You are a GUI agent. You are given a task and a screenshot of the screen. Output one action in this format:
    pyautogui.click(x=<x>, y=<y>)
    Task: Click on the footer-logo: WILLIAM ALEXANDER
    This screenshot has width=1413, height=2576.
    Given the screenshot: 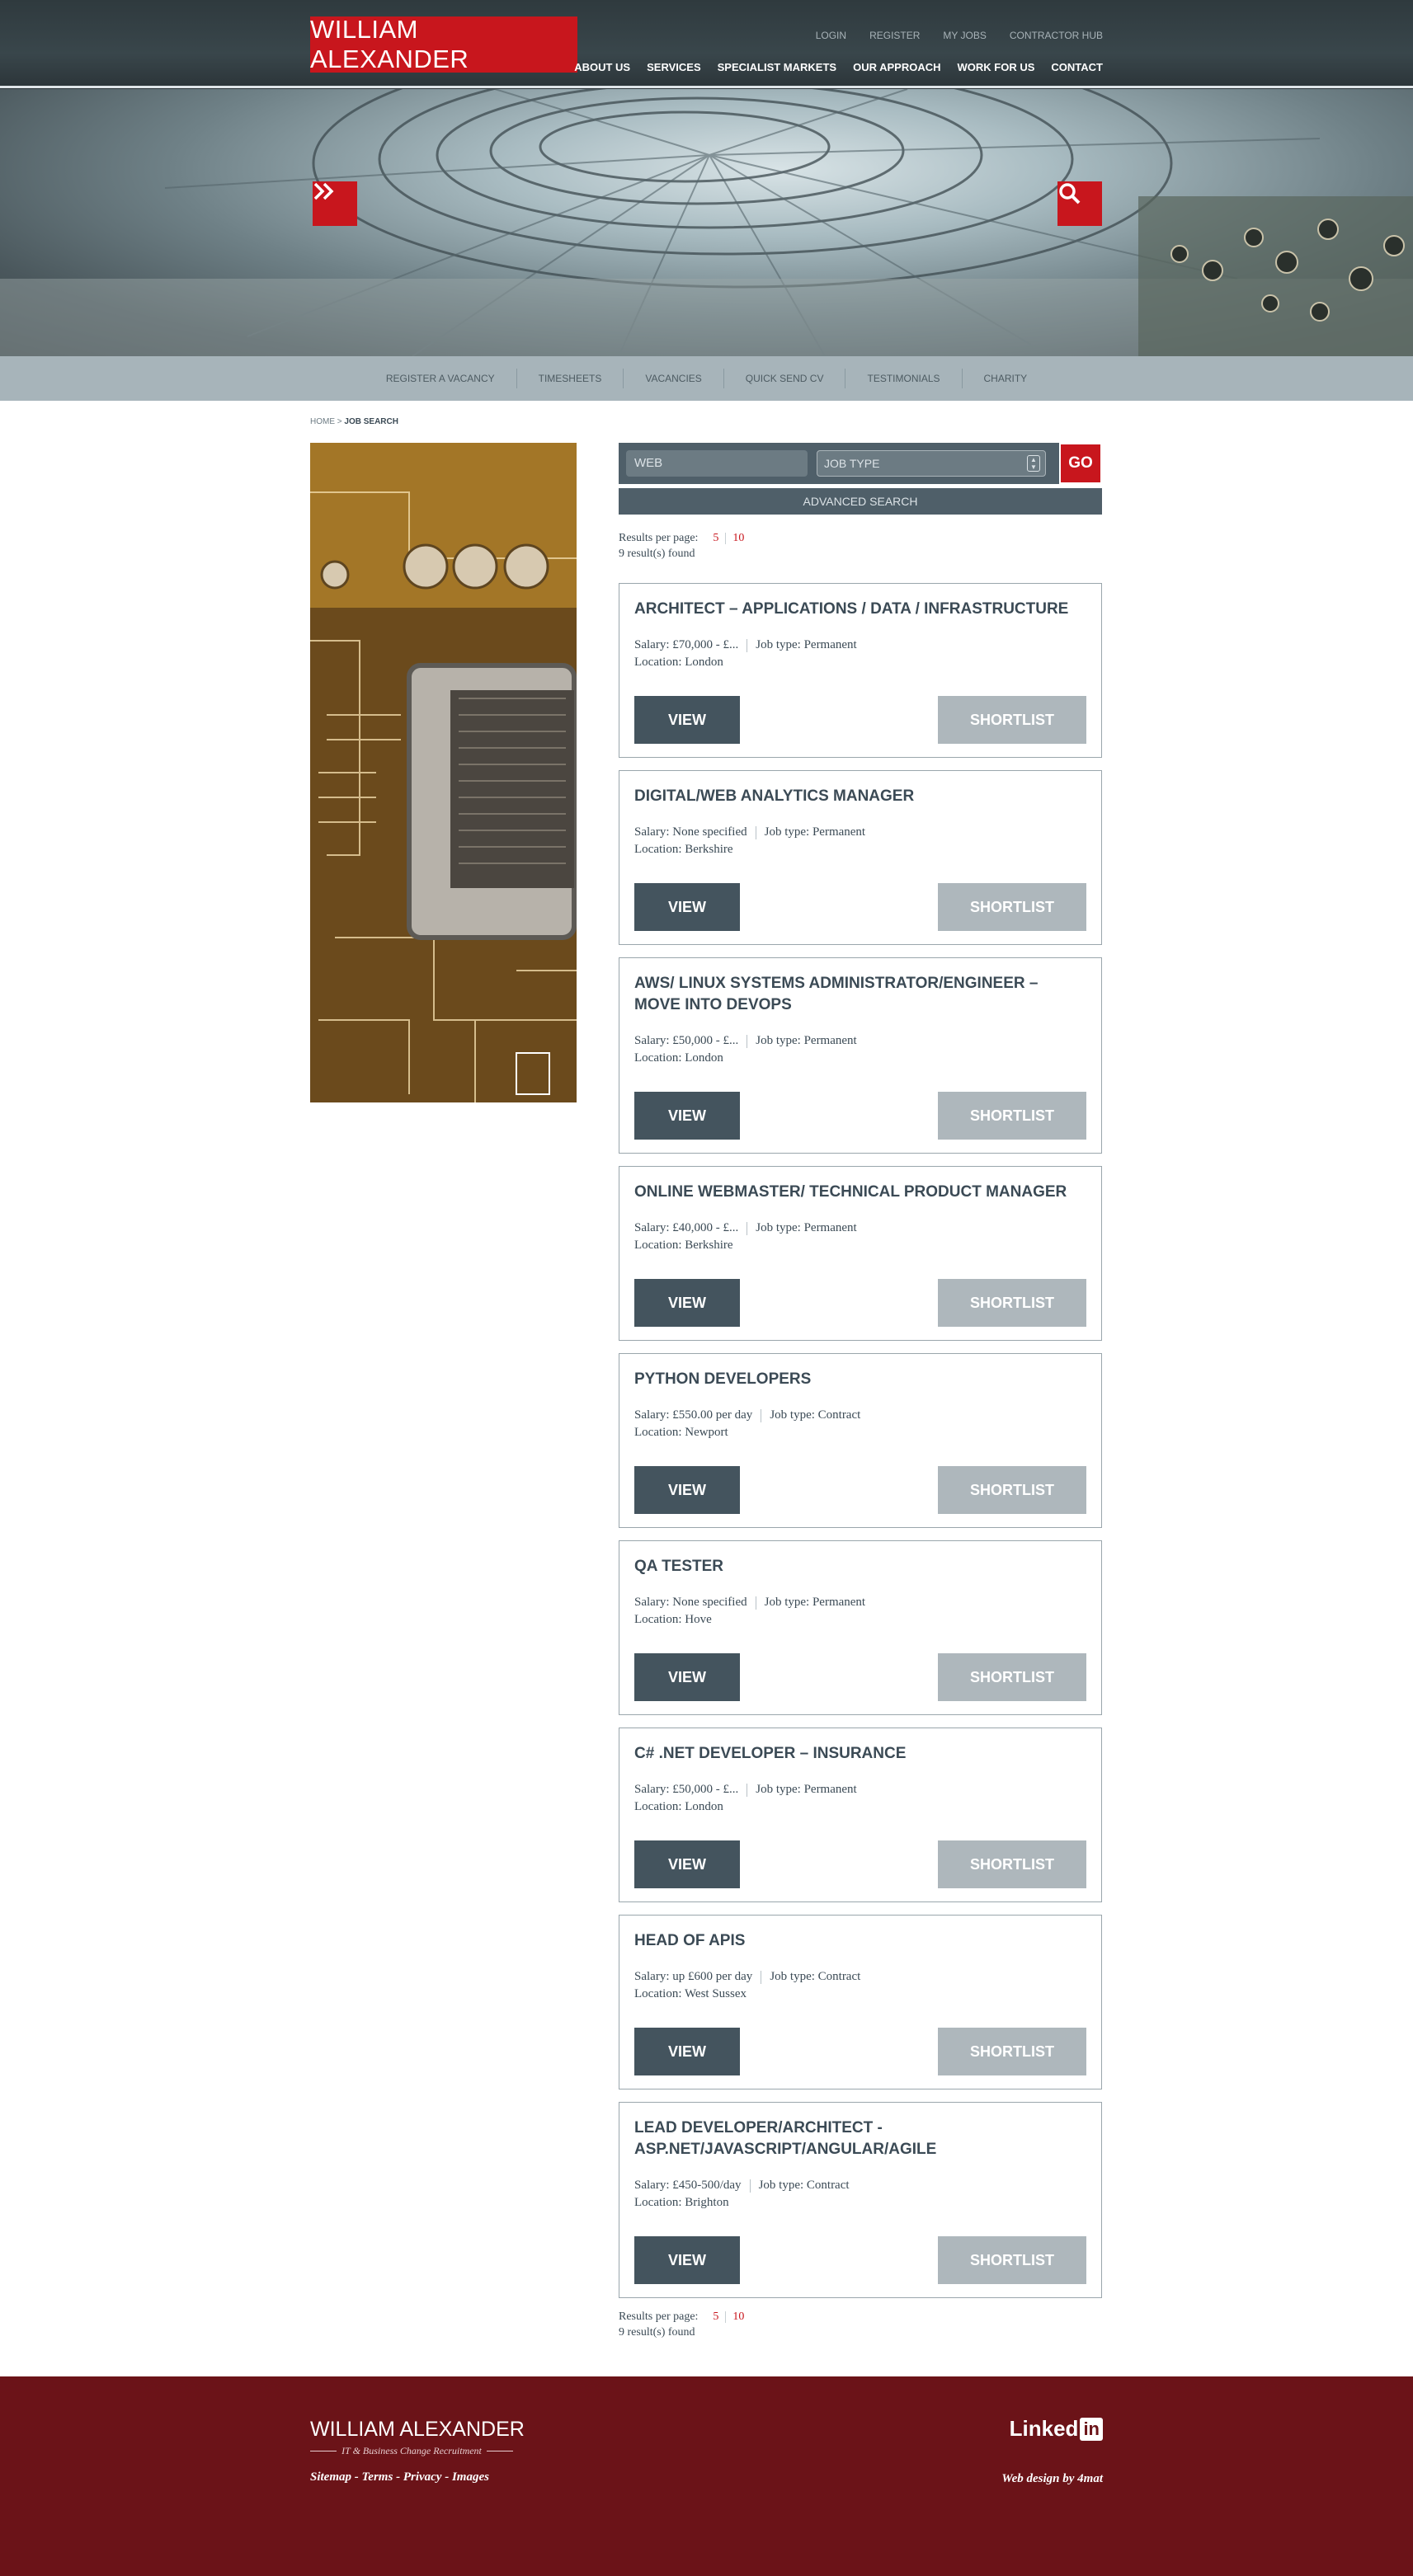 What is the action you would take?
    pyautogui.click(x=417, y=2430)
    